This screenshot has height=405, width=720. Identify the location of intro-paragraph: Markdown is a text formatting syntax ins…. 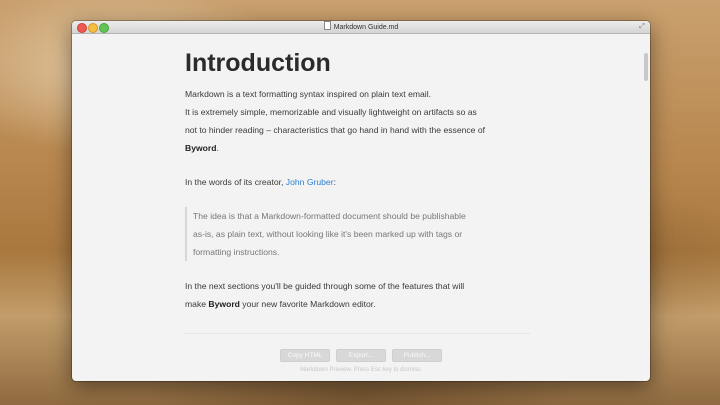
(360, 121).